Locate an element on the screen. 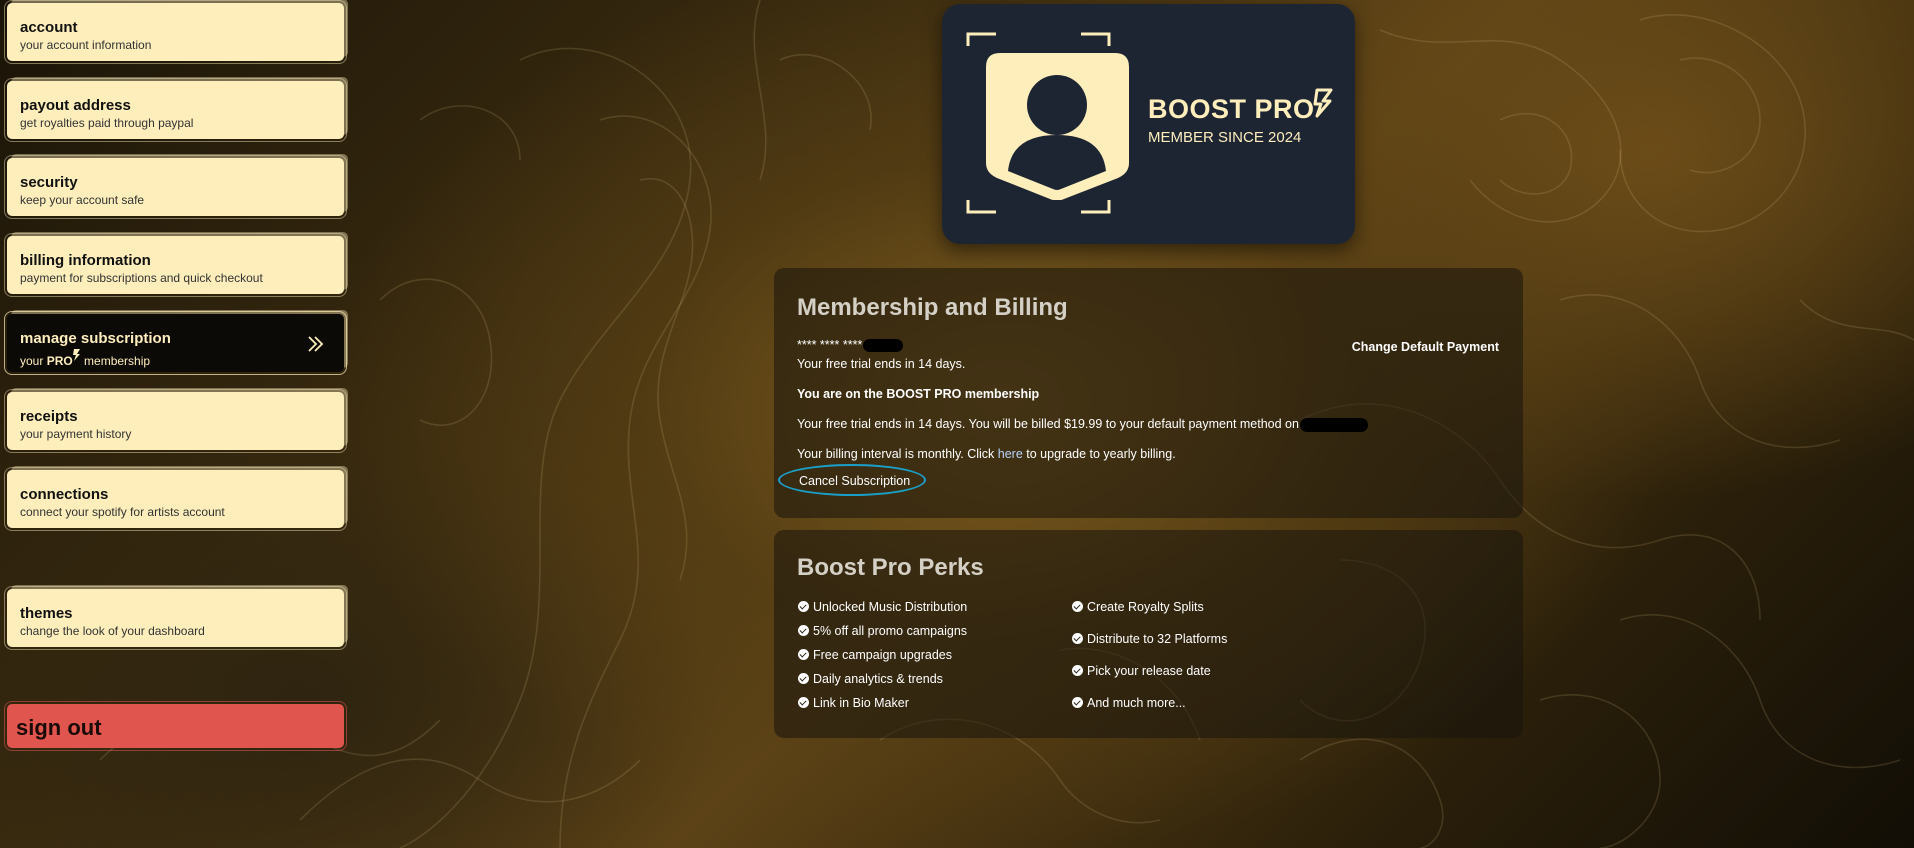  sidebar-item-subtitle: your PRO membership is located at coordinates (182, 358).